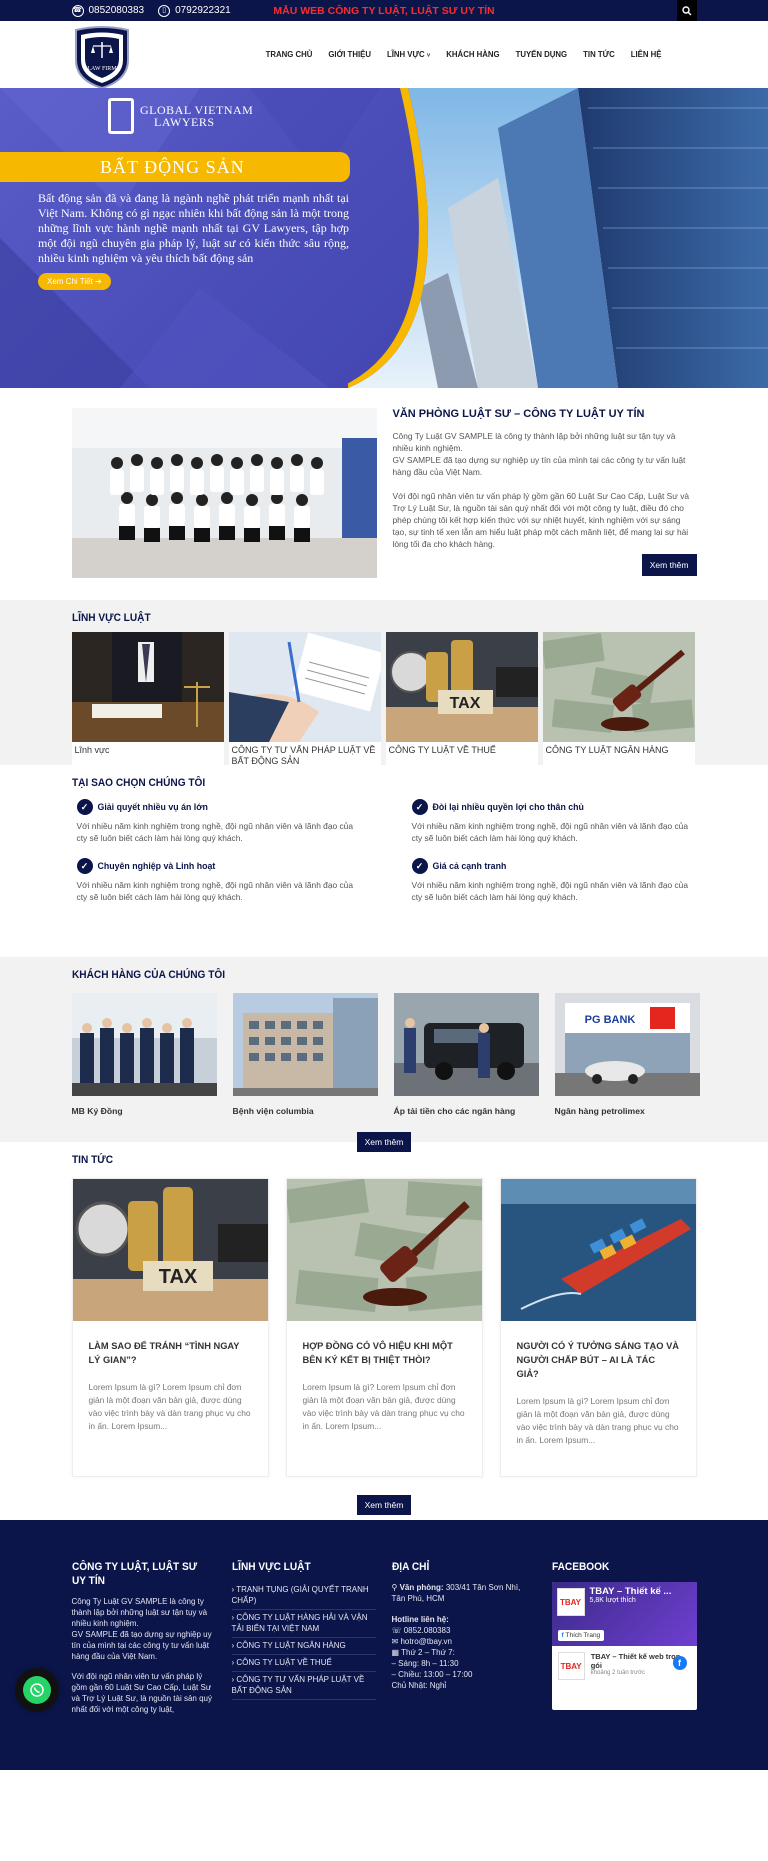  I want to click on field-card: TAX CÔNG TY LUẬT VỀ THUẾ, so click(461, 703).